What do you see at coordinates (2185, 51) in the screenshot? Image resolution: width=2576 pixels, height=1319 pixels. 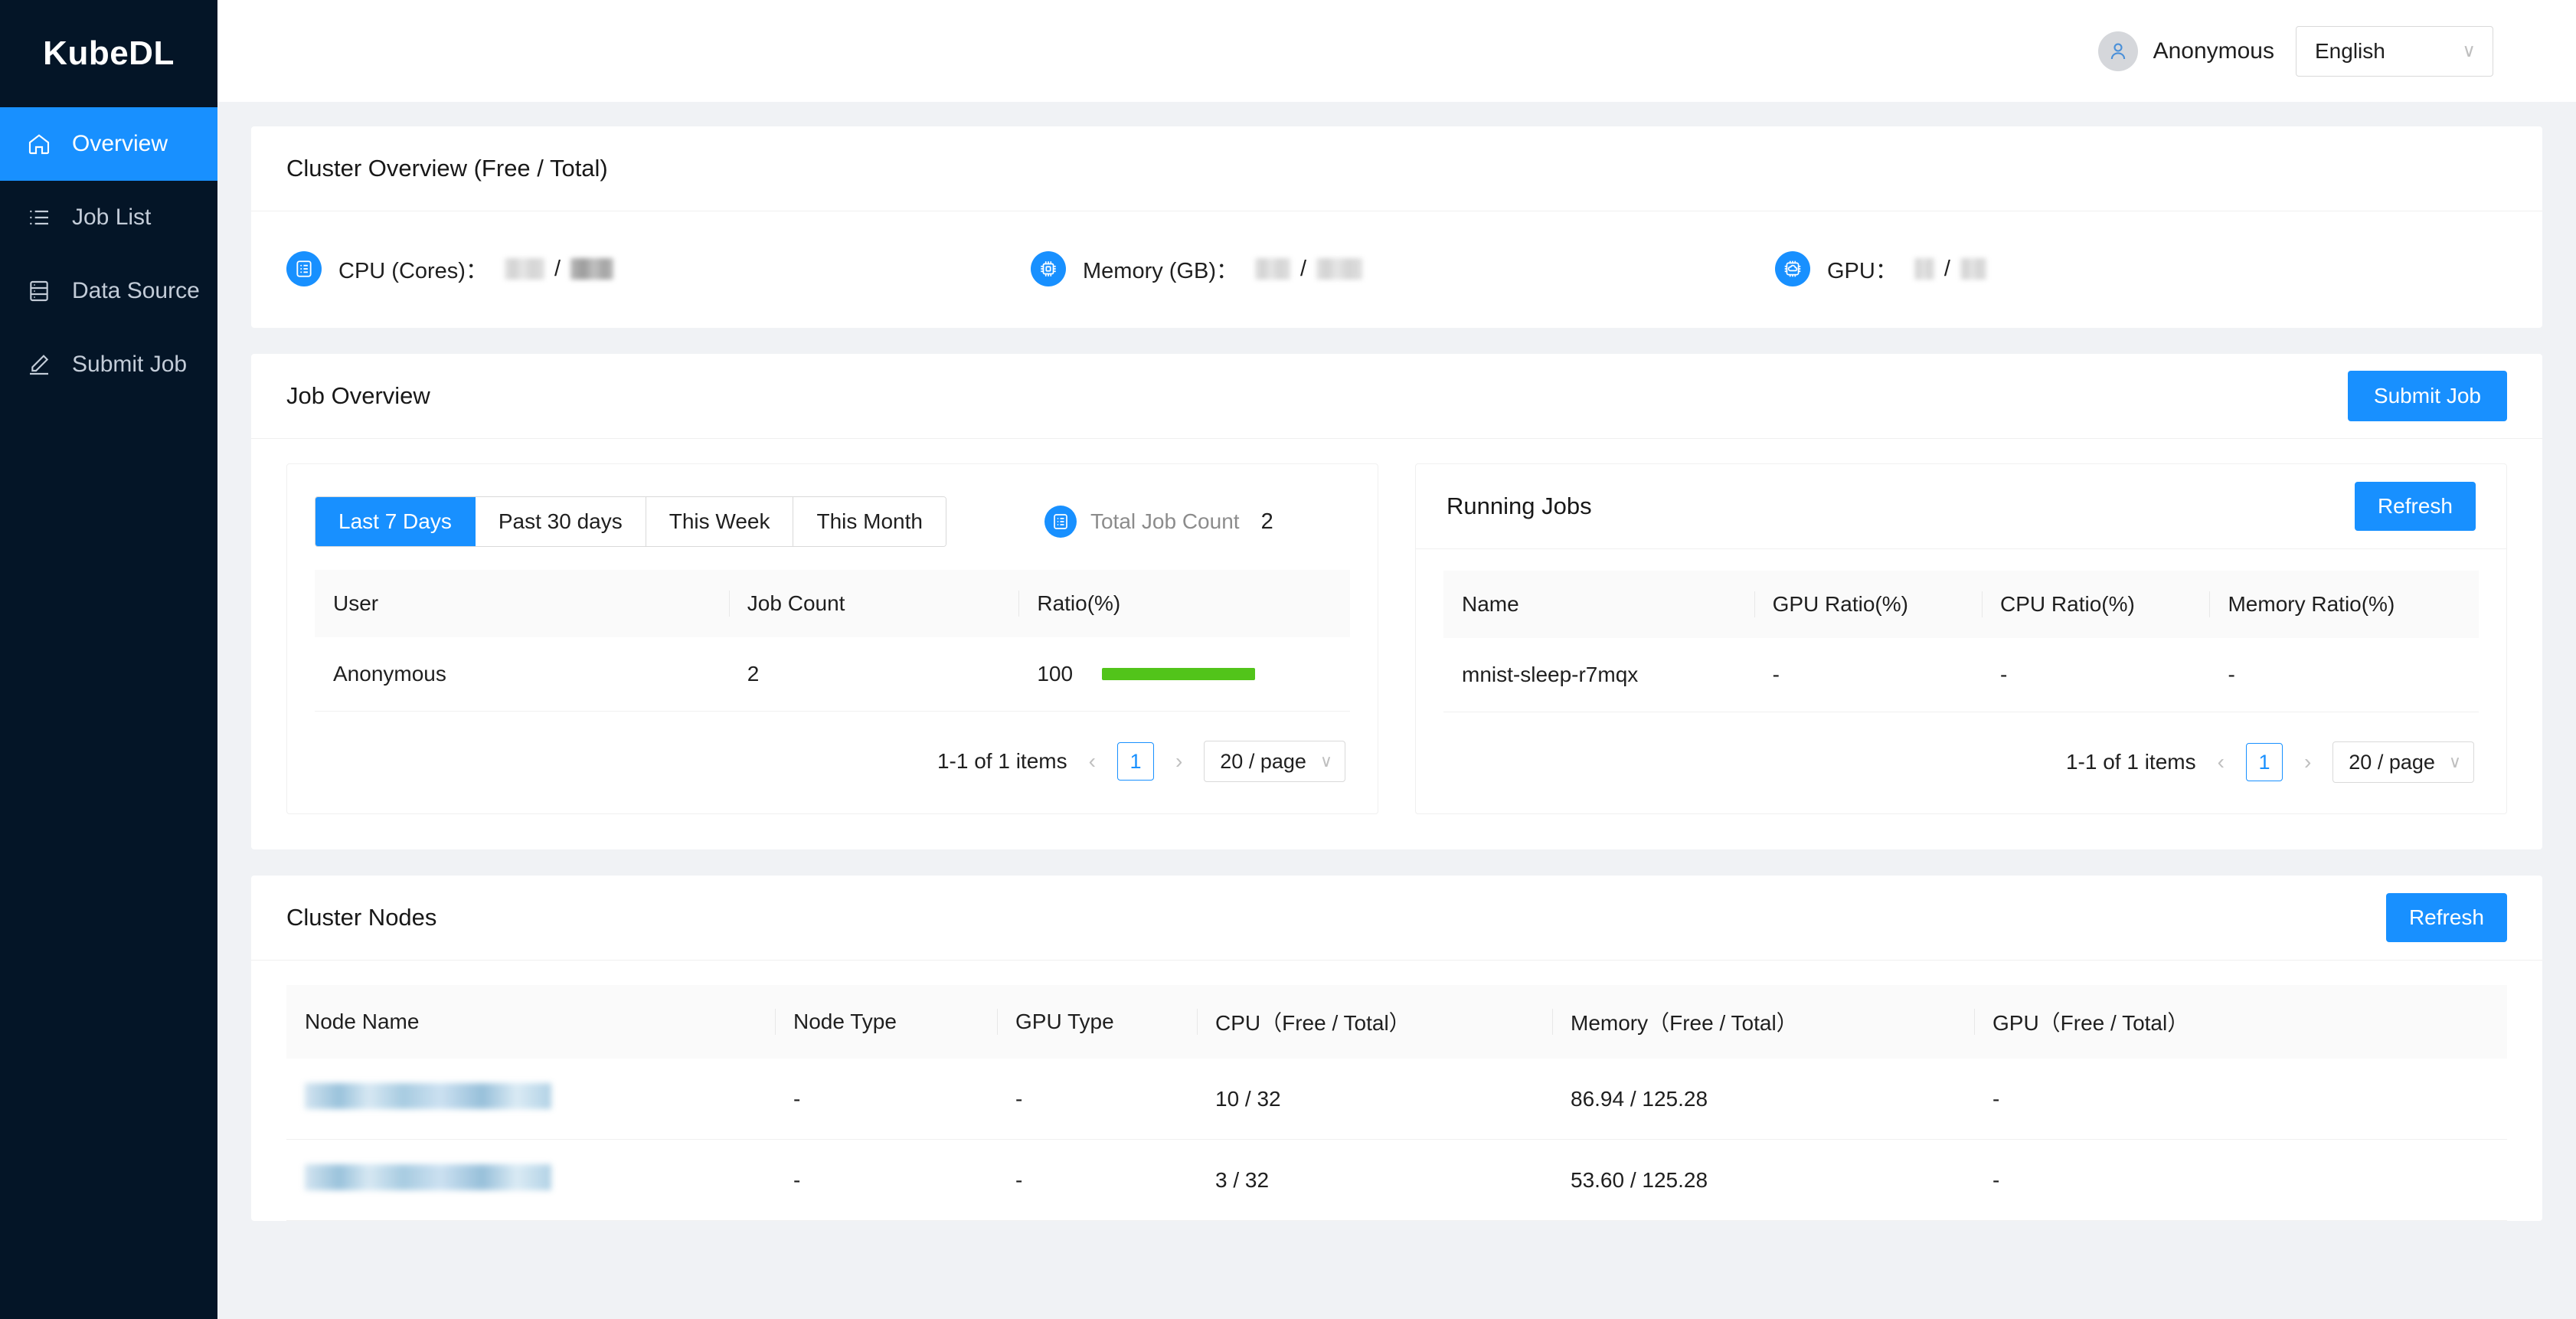 I see `user-block: Anonymous` at bounding box center [2185, 51].